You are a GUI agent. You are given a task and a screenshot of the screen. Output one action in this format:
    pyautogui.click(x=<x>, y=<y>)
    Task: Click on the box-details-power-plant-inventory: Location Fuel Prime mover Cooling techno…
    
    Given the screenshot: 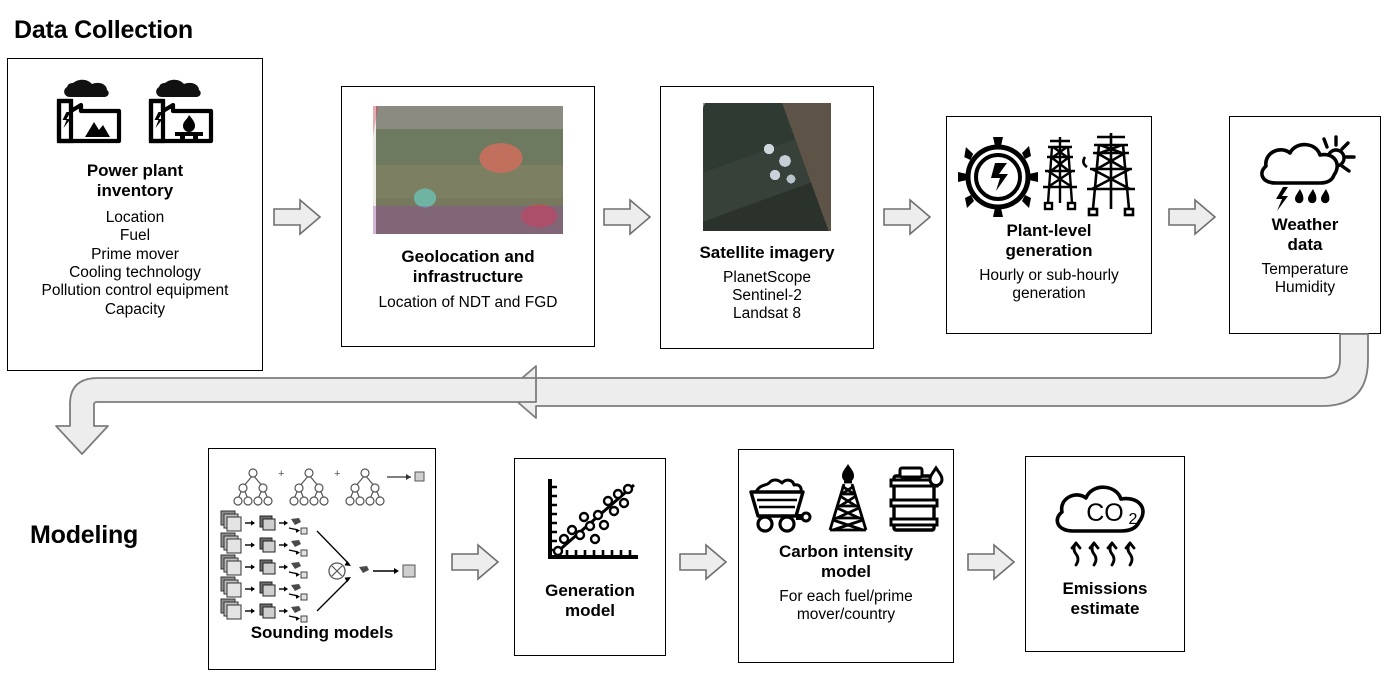 What is the action you would take?
    pyautogui.click(x=135, y=263)
    